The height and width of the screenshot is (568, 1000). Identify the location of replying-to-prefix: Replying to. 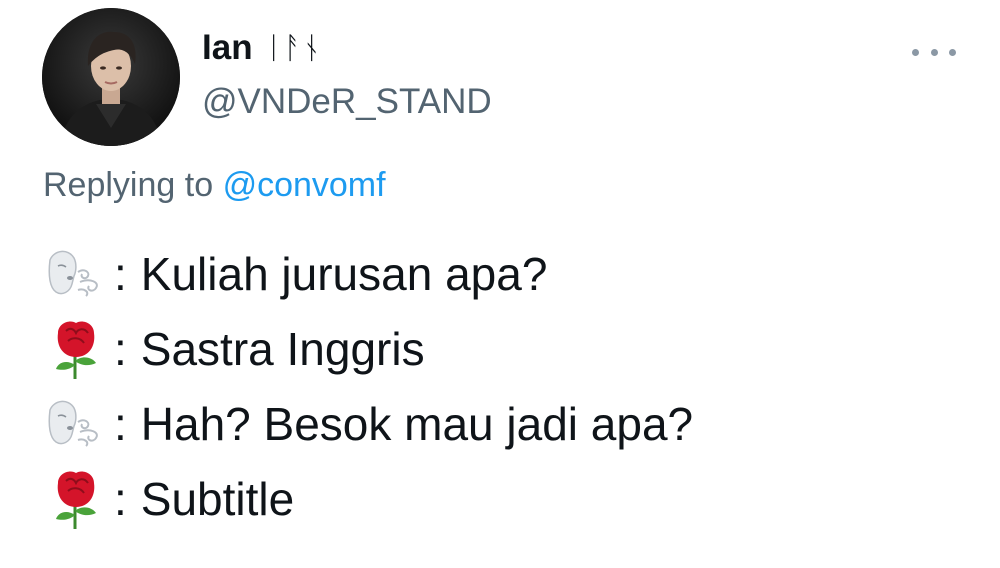
(128, 185).